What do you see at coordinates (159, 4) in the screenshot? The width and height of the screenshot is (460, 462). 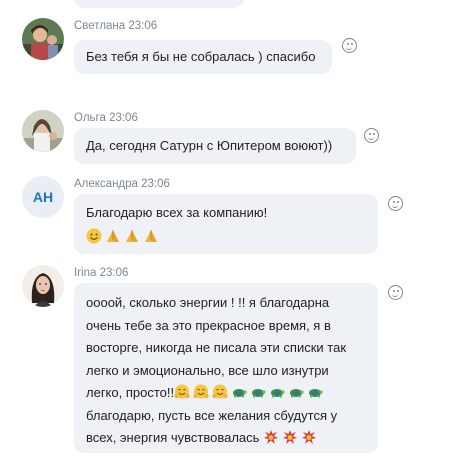 I see `previous-message-bubble` at bounding box center [159, 4].